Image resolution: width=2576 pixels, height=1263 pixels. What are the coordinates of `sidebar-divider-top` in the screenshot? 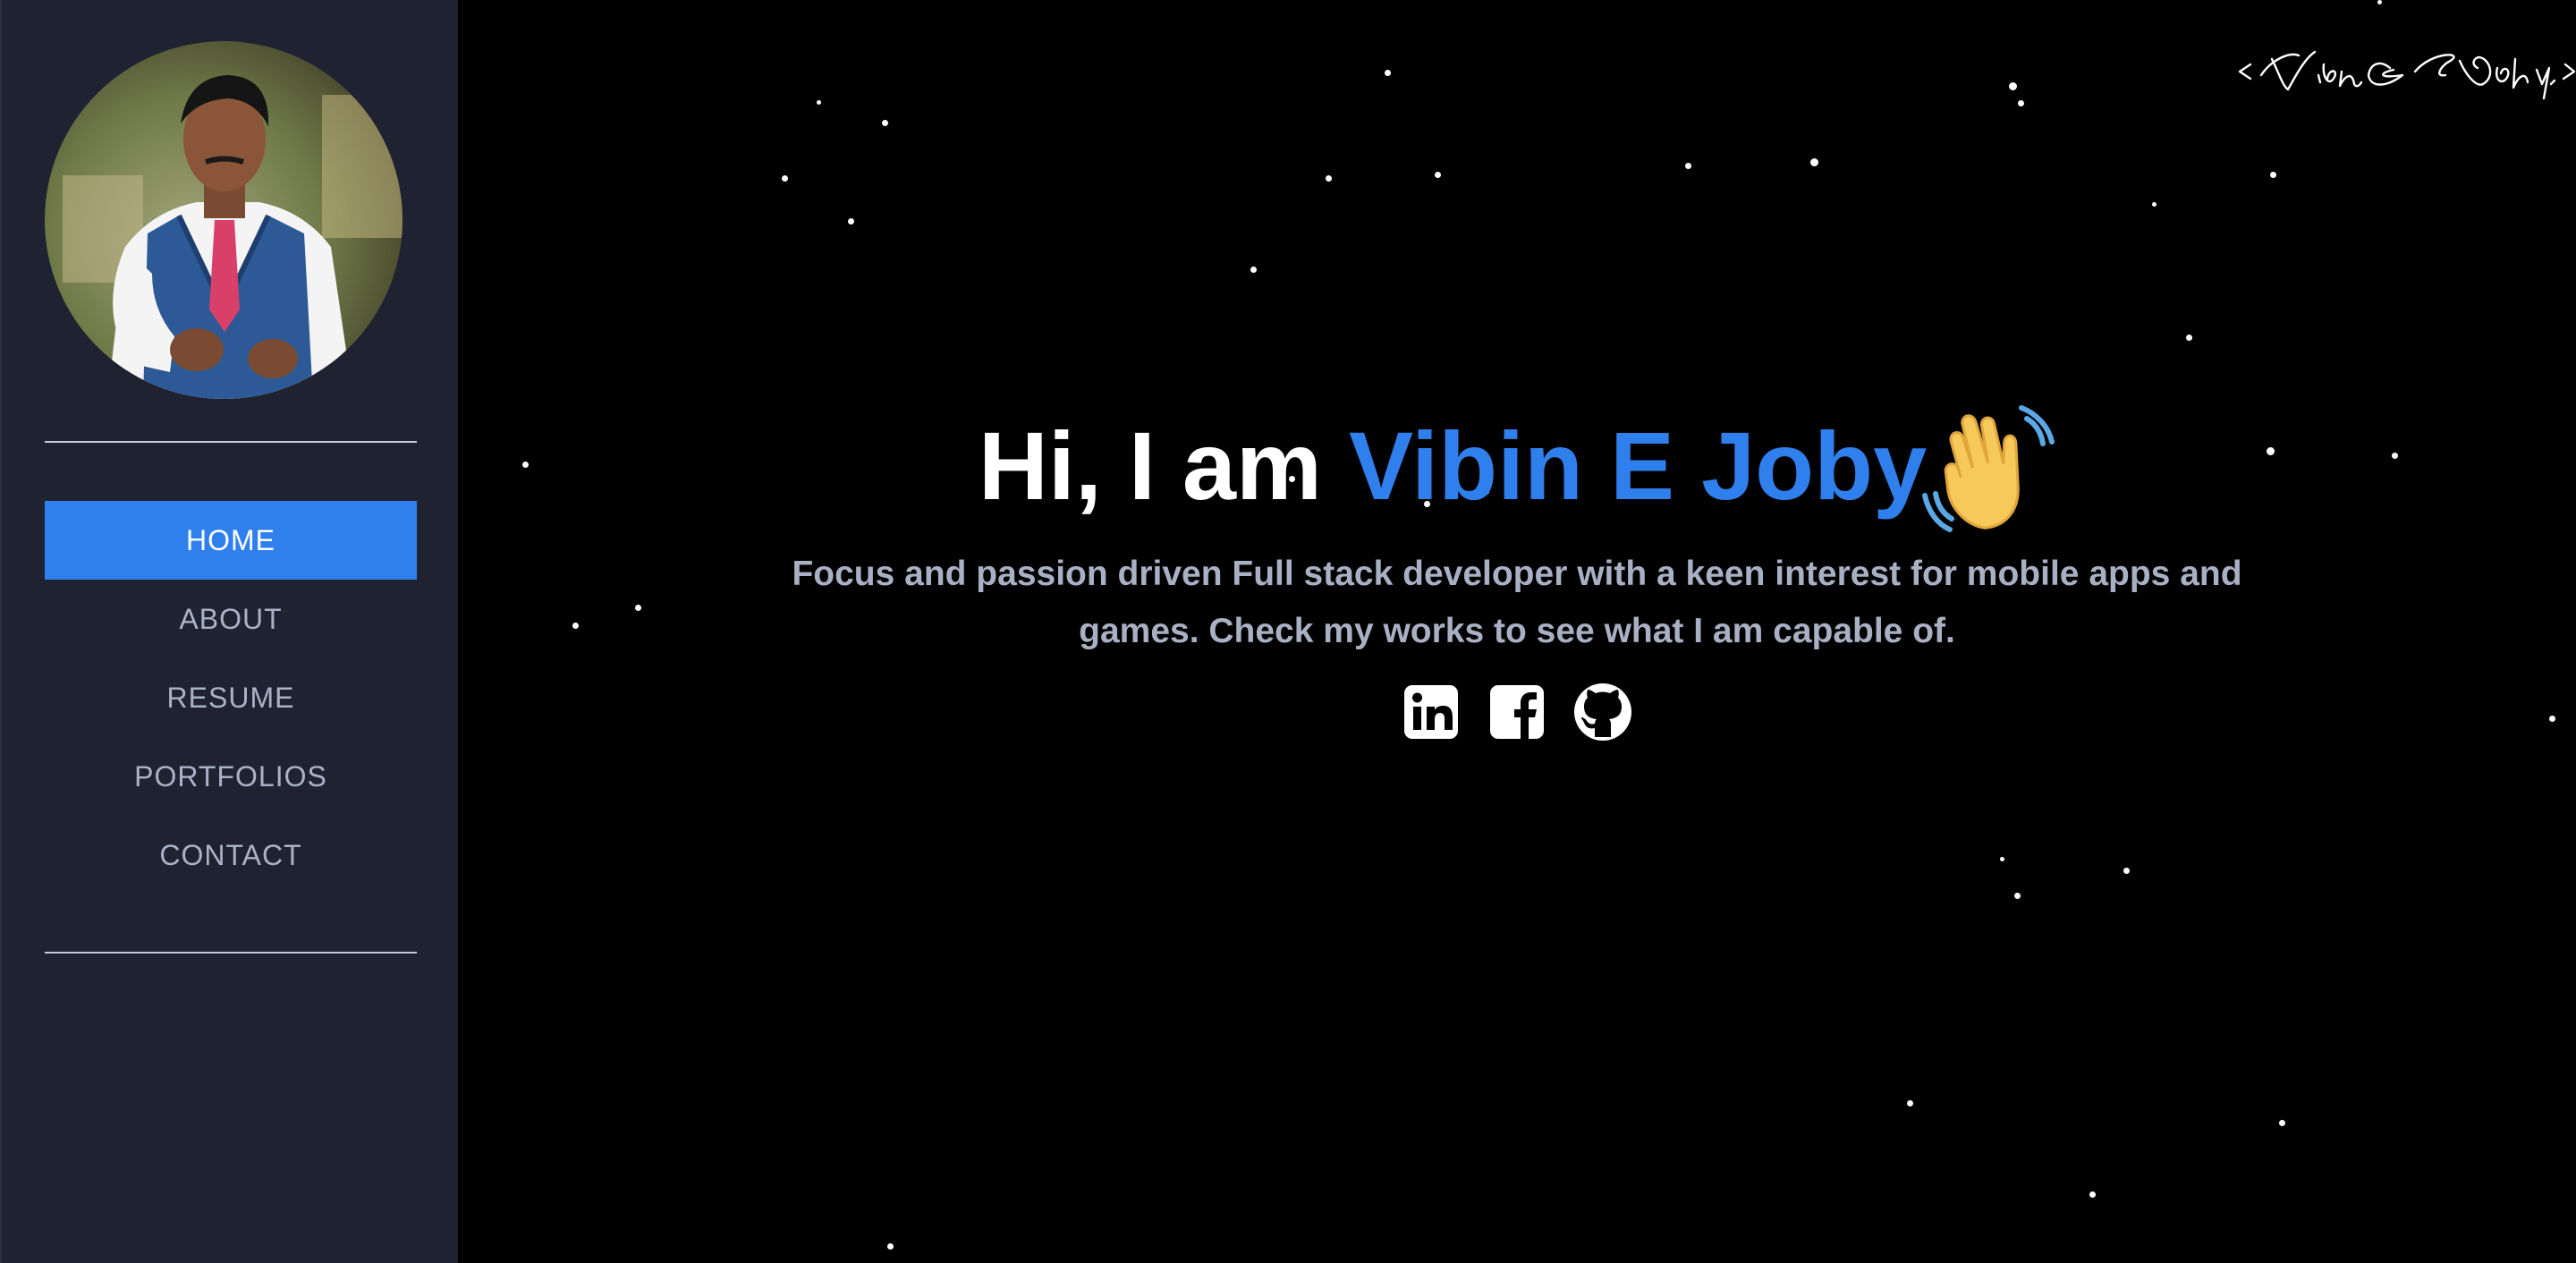 It's located at (231, 442).